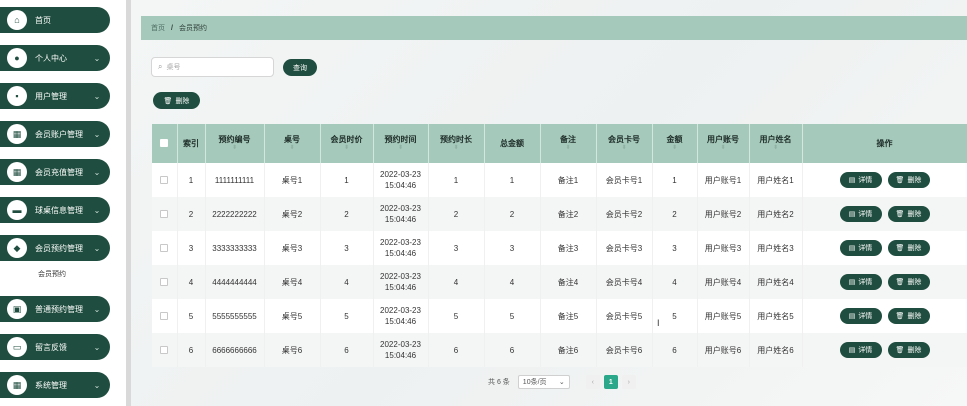  I want to click on query-button: 查询, so click(300, 67).